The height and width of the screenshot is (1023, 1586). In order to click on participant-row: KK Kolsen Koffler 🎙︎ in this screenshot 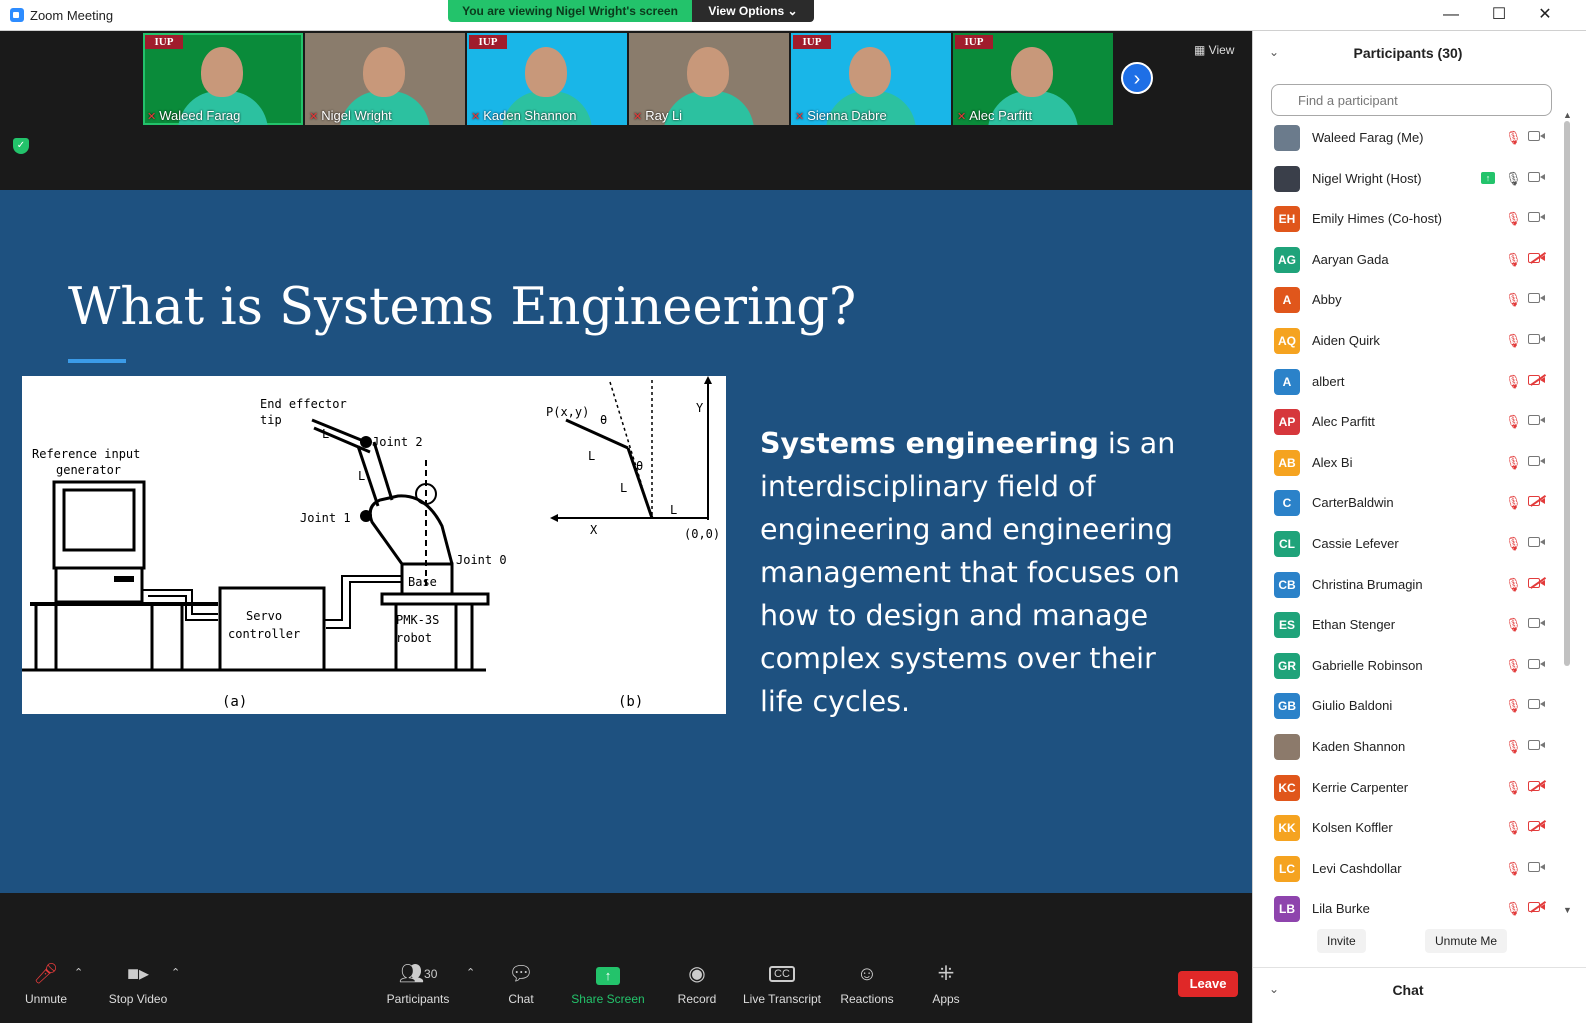, I will do `click(1408, 828)`.